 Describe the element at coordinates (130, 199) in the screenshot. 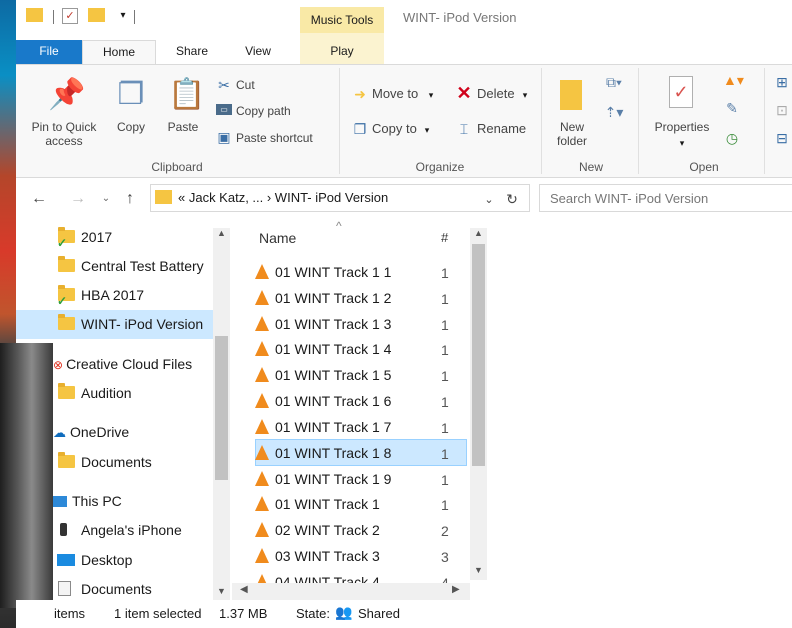

I see `up-icon: ↑` at that location.